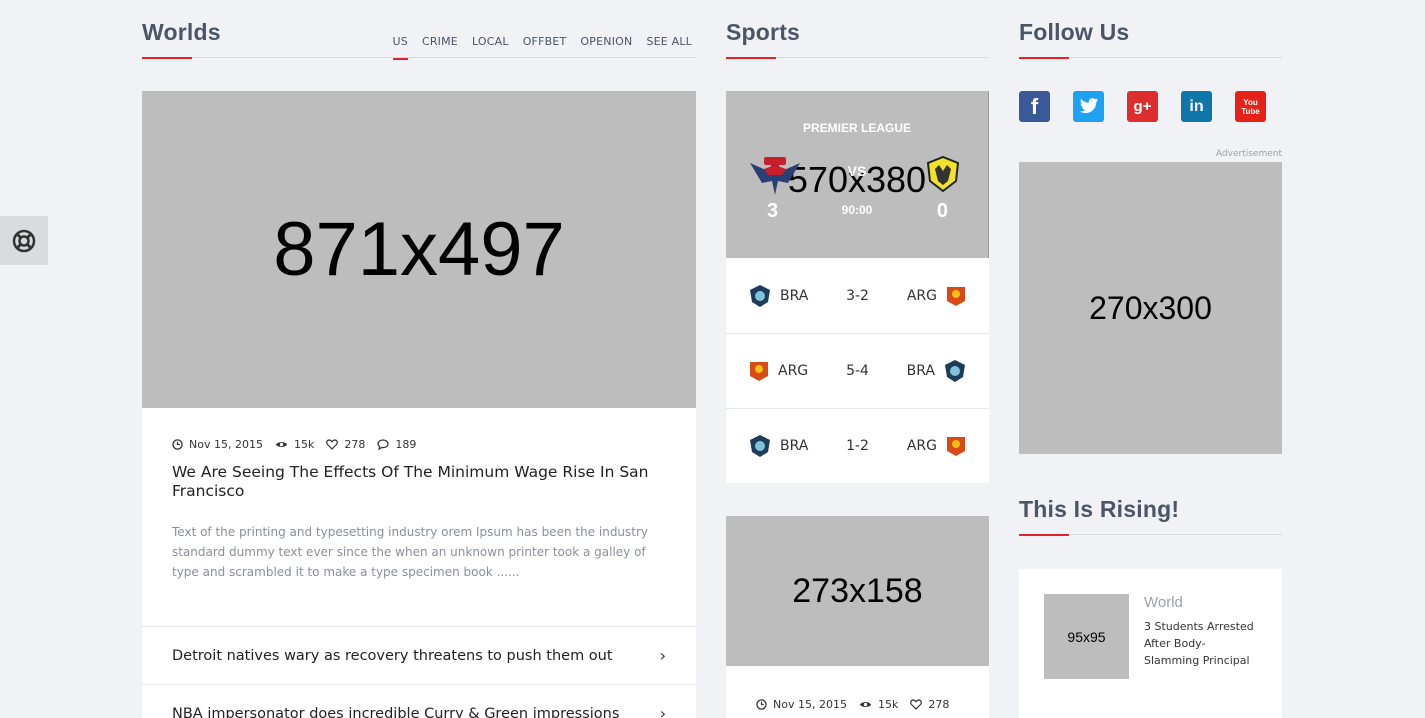 This screenshot has height=718, width=1425. I want to click on facebook-icon: f, so click(1034, 106).